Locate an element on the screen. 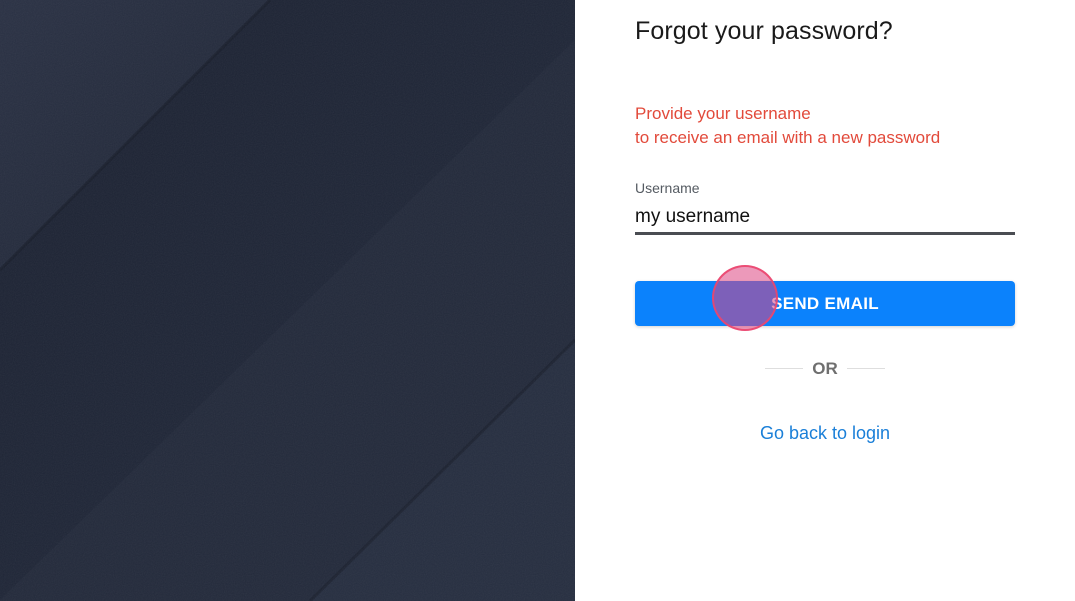  divider-line is located at coordinates (866, 368).